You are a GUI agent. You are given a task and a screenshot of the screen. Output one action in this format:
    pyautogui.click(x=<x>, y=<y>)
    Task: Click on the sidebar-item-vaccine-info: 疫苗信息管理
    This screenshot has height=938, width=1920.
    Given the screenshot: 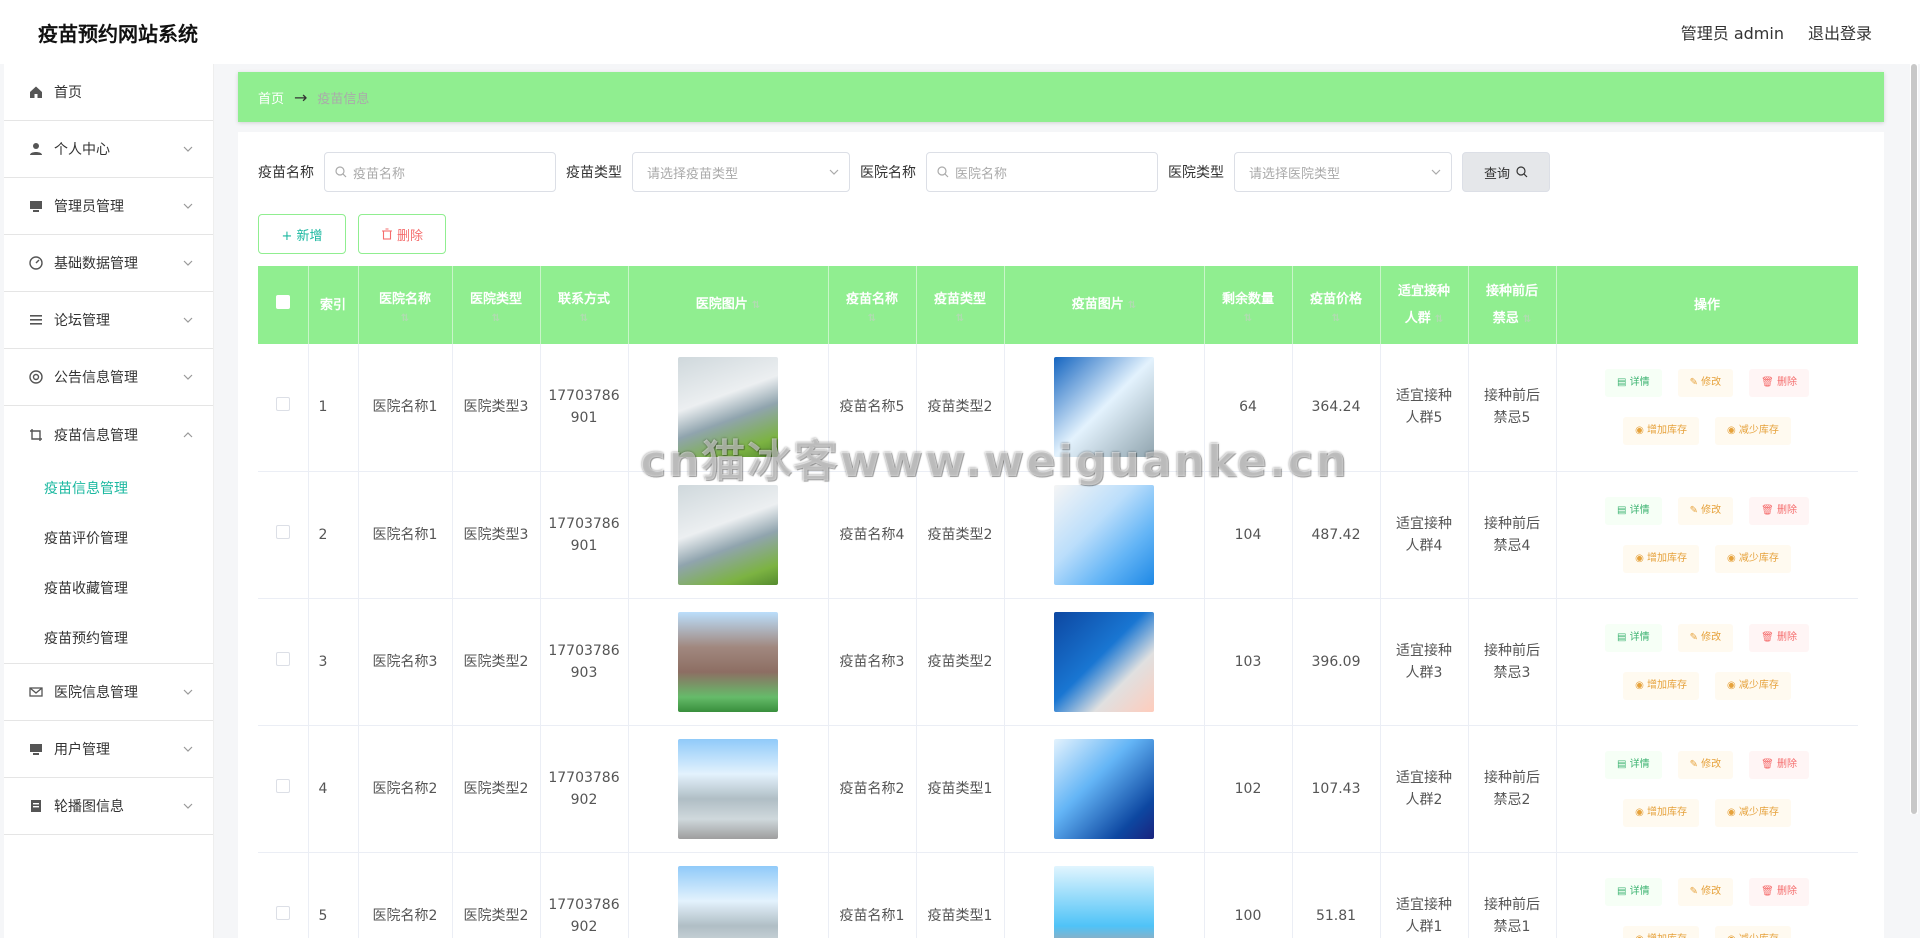 What is the action you would take?
    pyautogui.click(x=108, y=434)
    